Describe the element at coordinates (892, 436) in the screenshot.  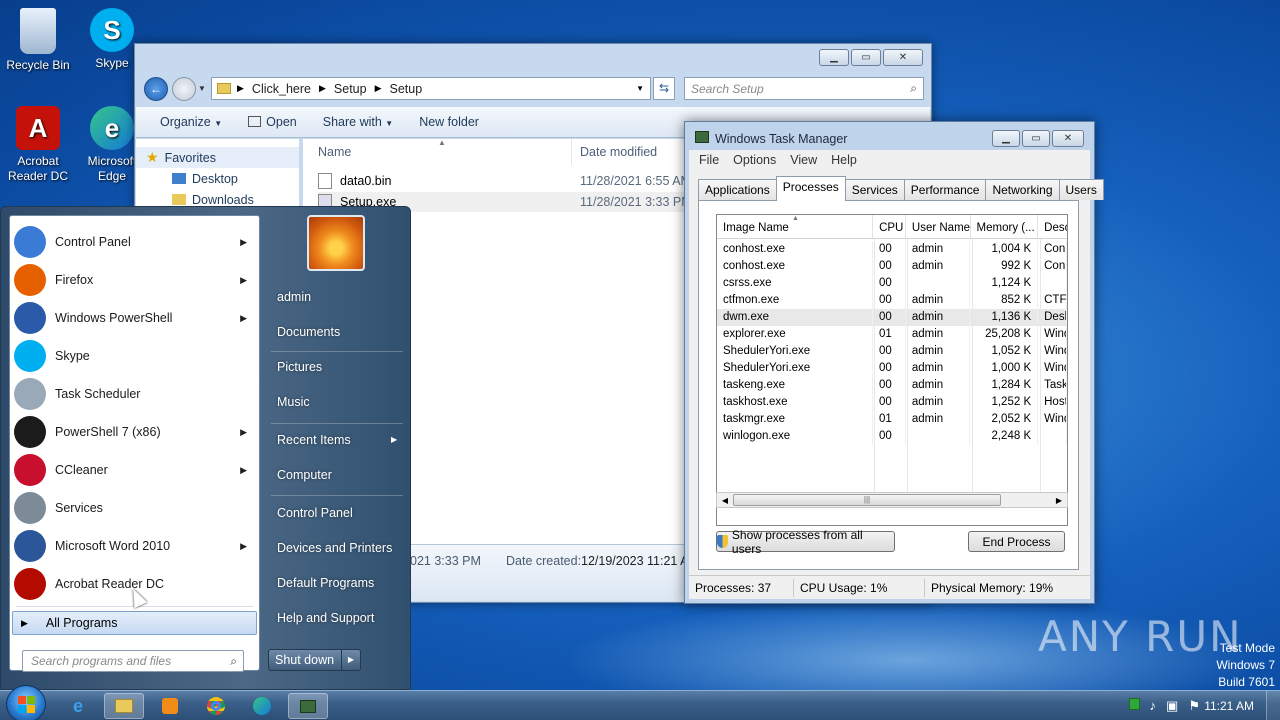
I see `process-row: winlogon.exe 00 2,248 K` at that location.